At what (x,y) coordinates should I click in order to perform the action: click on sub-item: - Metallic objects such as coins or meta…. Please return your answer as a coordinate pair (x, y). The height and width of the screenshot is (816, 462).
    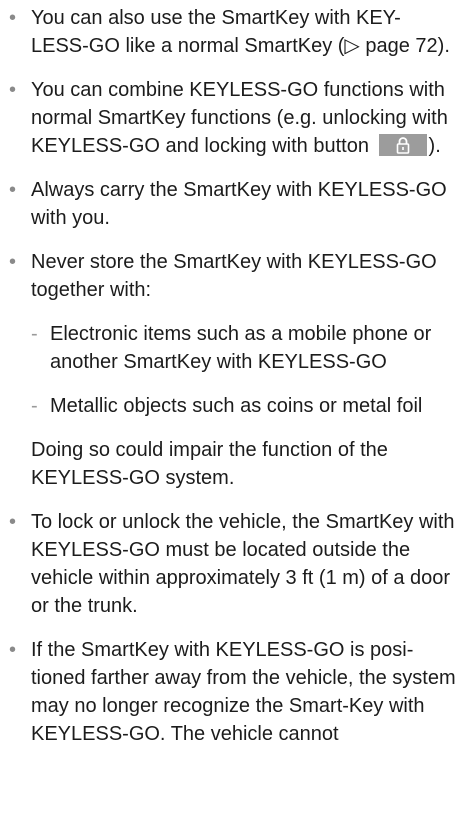
    Looking at the image, I should click on (243, 406).